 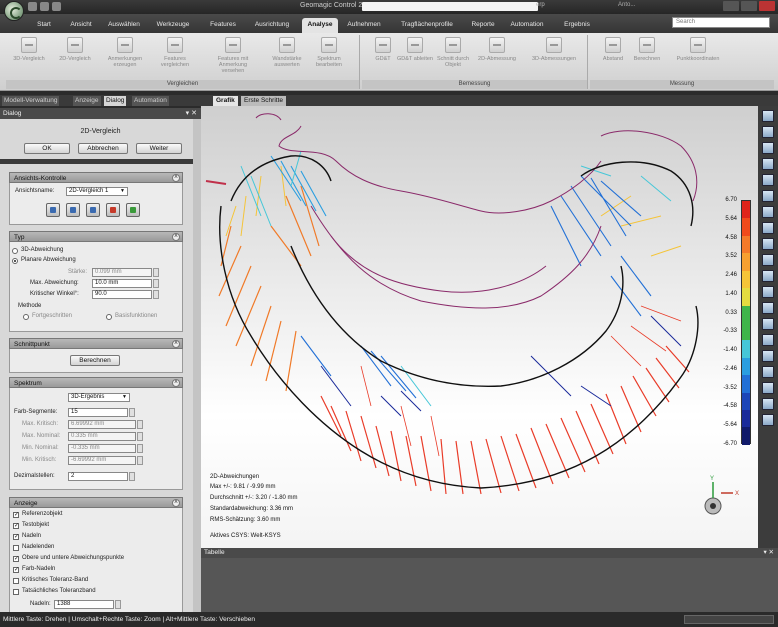 What do you see at coordinates (75, 57) in the screenshot?
I see `ribbon-button-2d-vergleich: 2D-Vergleich` at bounding box center [75, 57].